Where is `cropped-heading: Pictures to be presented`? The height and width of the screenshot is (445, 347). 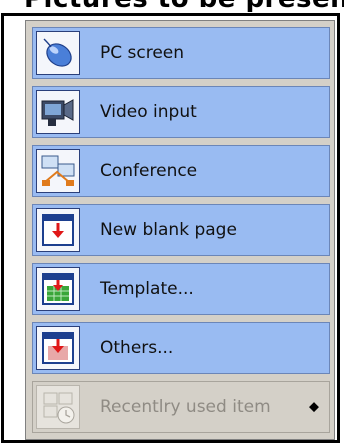
cropped-heading: Pictures to be presented is located at coordinates (184, 6).